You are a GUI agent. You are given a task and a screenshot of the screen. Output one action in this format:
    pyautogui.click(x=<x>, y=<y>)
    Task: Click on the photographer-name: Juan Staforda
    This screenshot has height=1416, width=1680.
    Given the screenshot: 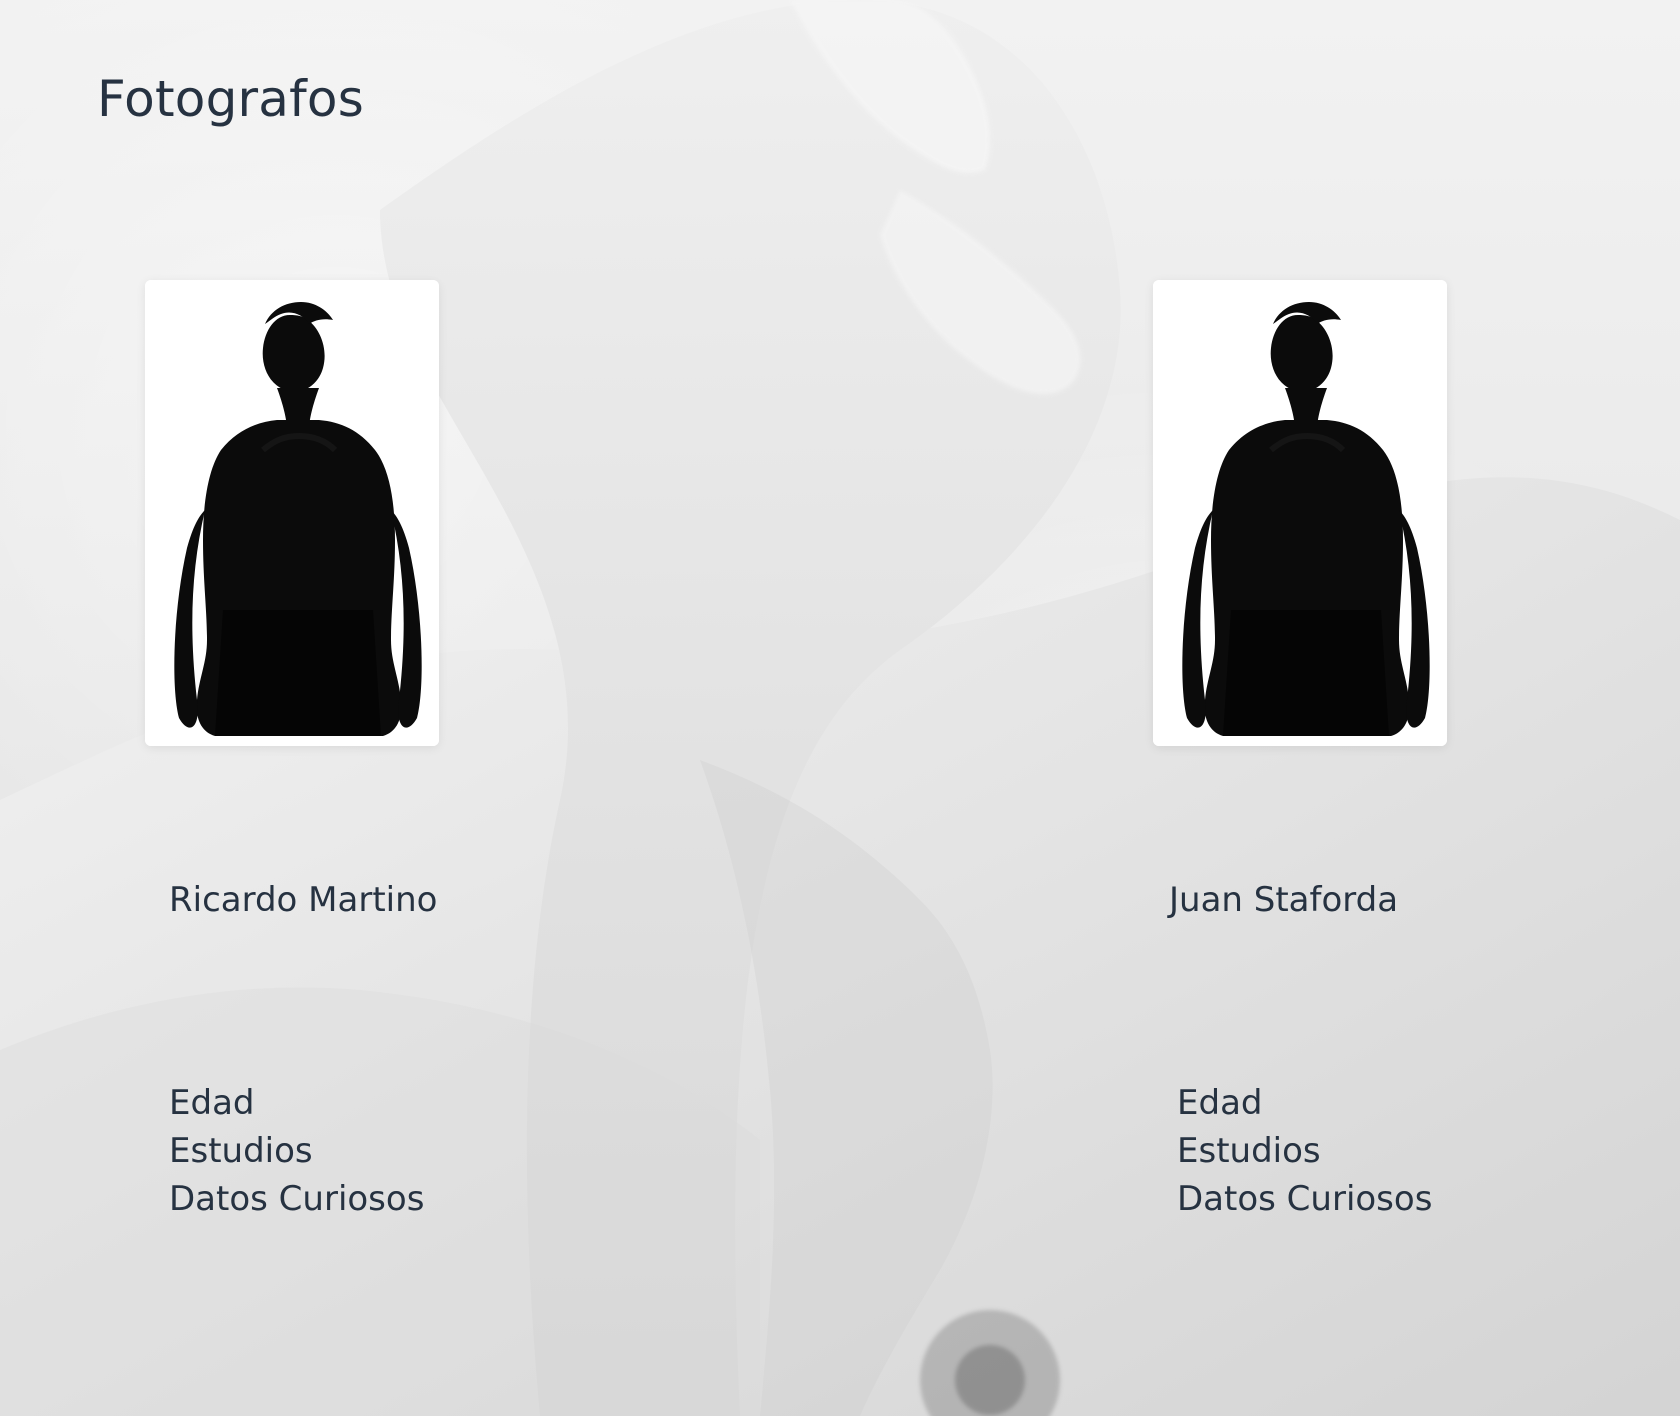 What is the action you would take?
    pyautogui.click(x=1284, y=900)
    